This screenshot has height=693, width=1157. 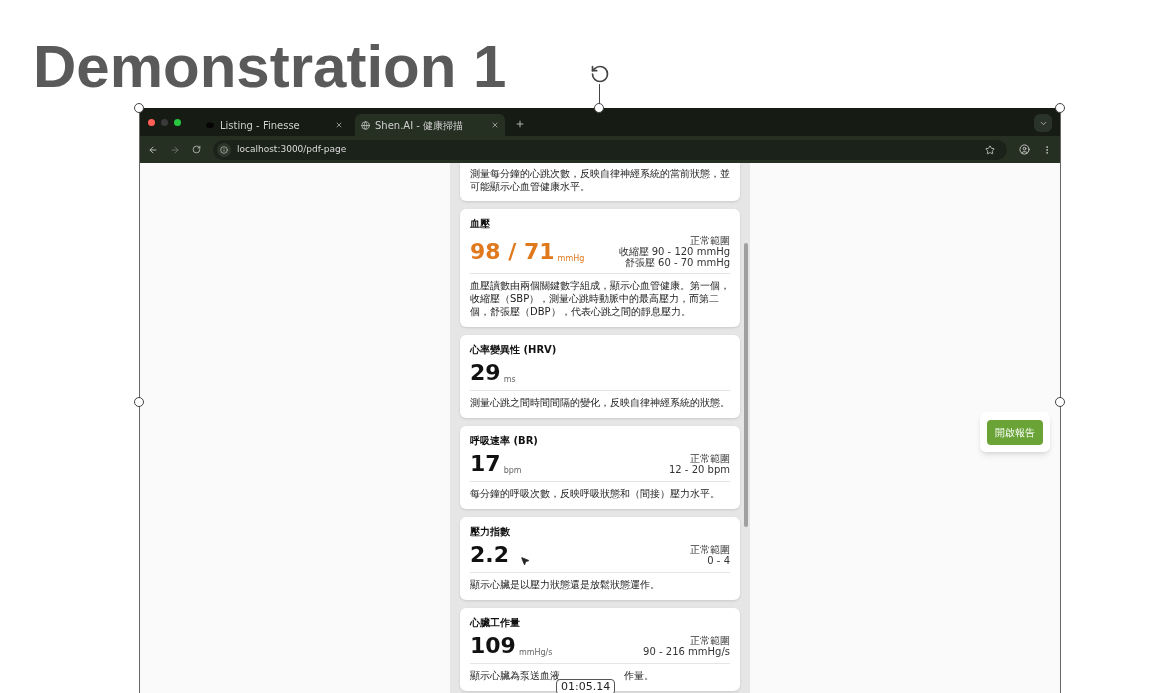 I want to click on back-icon, so click(x=153, y=149).